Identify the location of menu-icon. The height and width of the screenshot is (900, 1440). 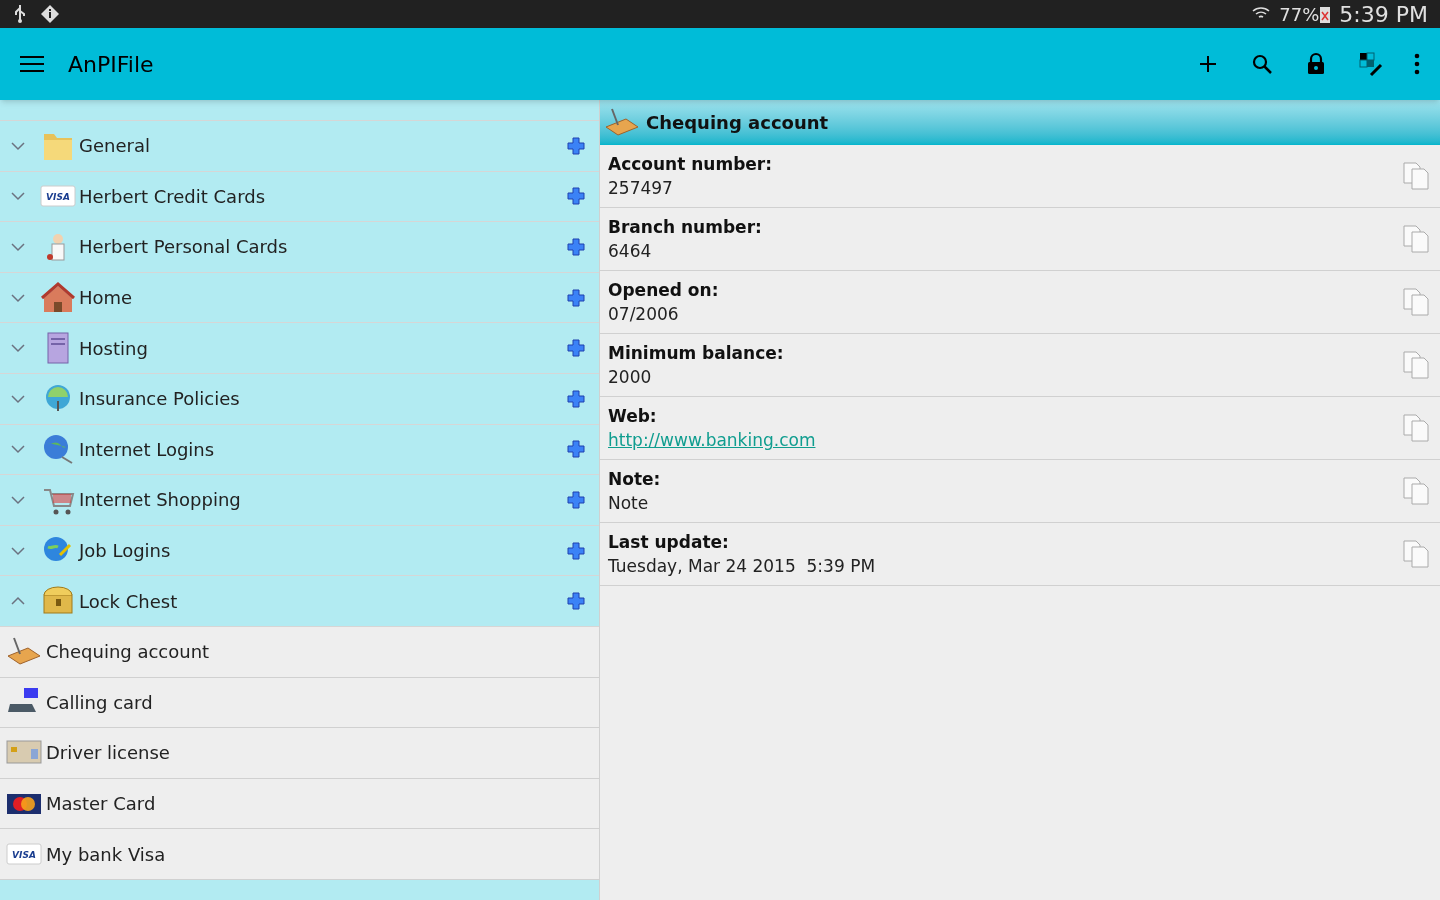
(32, 64).